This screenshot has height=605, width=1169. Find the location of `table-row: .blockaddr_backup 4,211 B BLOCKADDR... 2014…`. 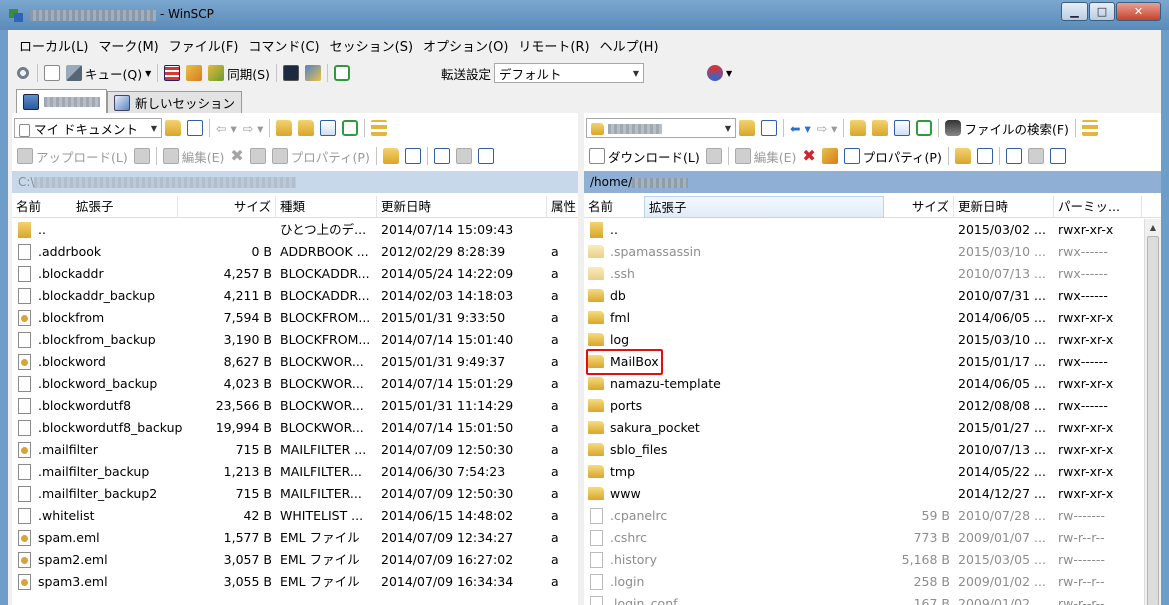

table-row: .blockaddr_backup 4,211 B BLOCKADDR... 2014… is located at coordinates (295, 296).